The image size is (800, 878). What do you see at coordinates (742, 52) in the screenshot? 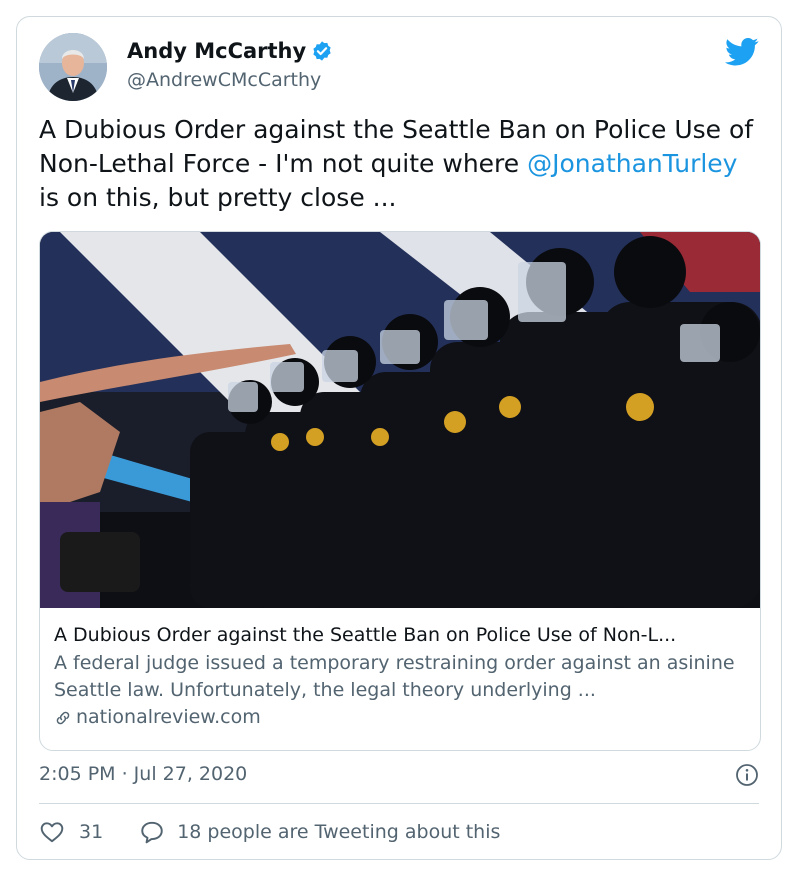
I see `twitter-bird-icon` at bounding box center [742, 52].